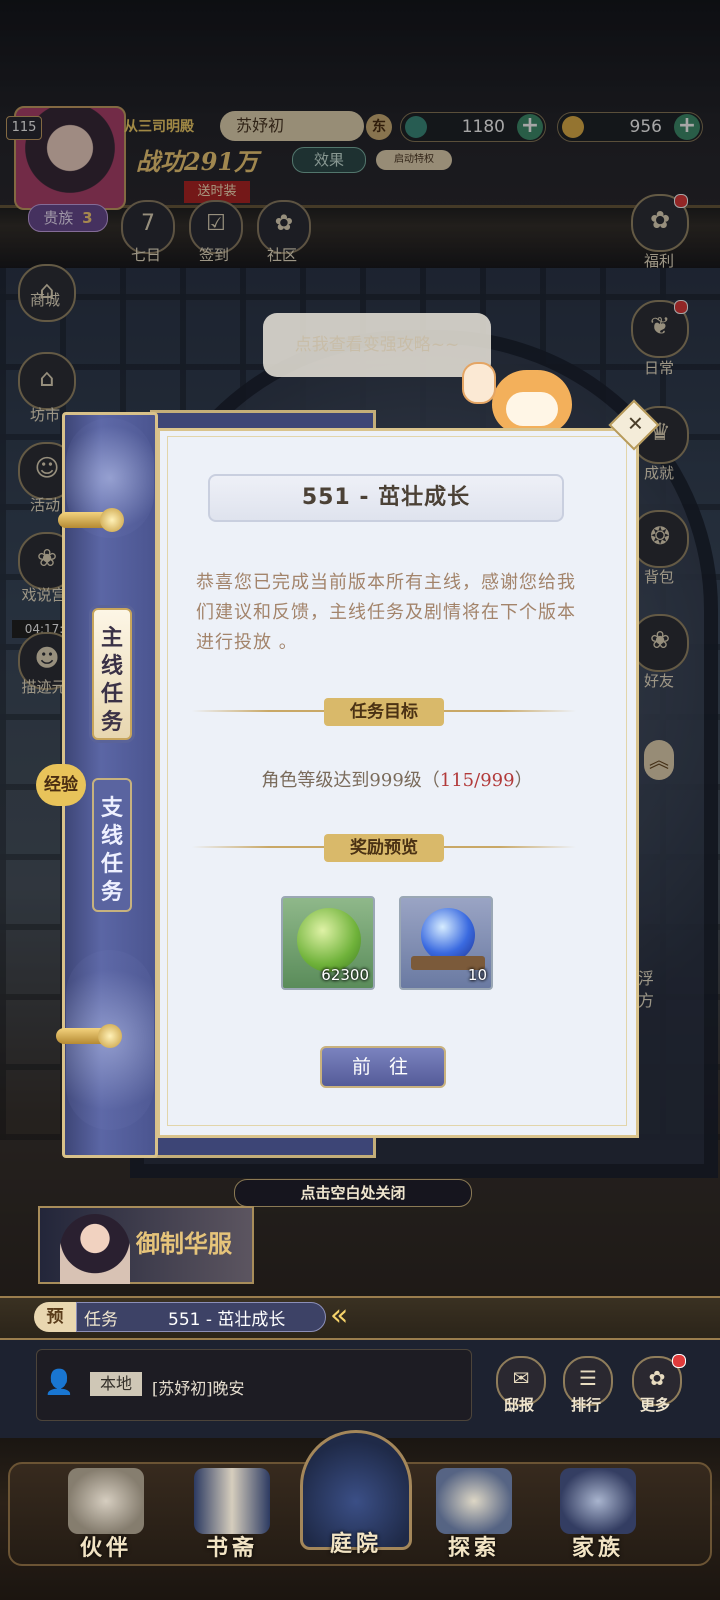  Describe the element at coordinates (55, 1317) in the screenshot. I see `task-preview-tag: 预` at that location.